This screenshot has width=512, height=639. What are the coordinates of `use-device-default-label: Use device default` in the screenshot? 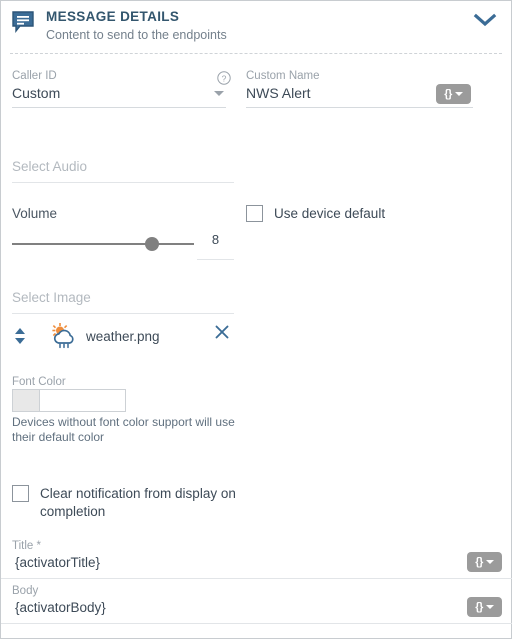 It's located at (330, 213).